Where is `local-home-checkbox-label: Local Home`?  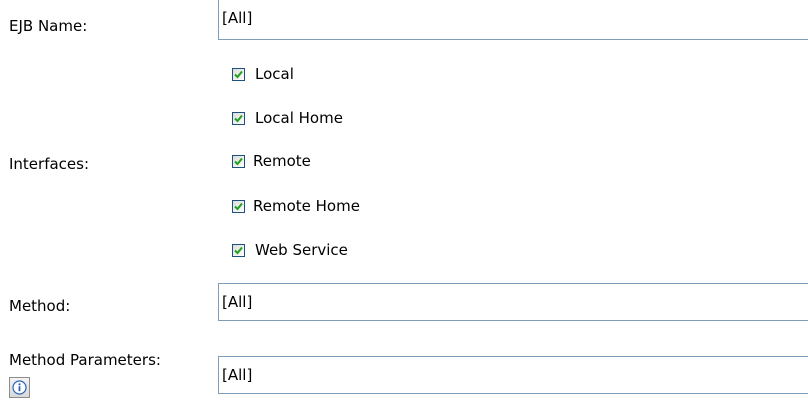
local-home-checkbox-label: Local Home is located at coordinates (299, 118).